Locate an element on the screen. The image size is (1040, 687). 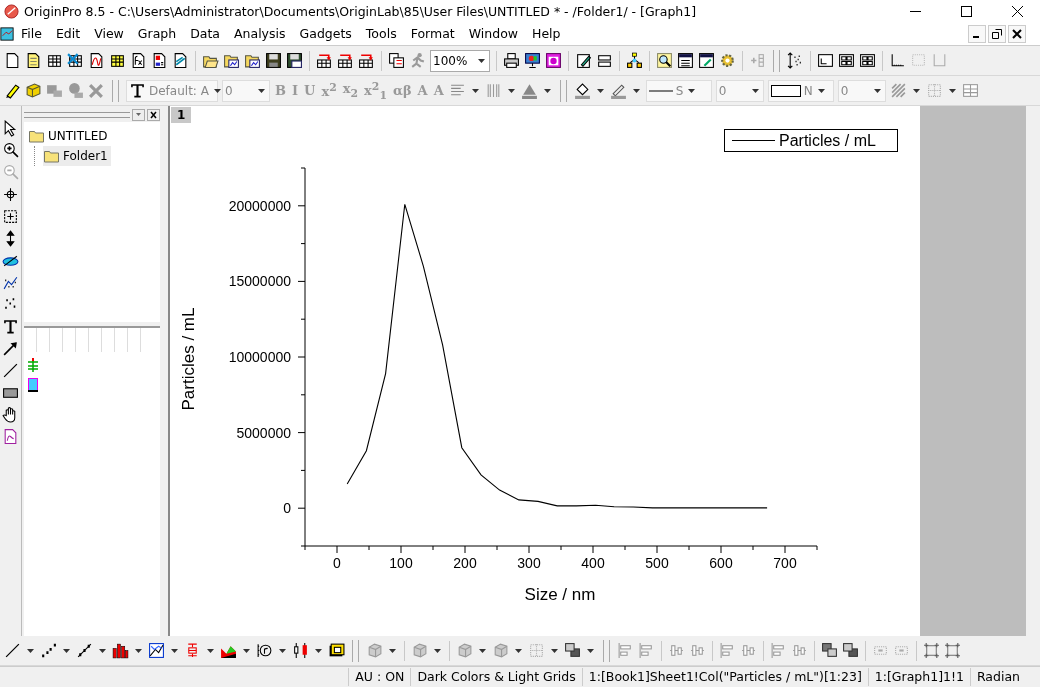
notes-page-icon is located at coordinates (180, 60).